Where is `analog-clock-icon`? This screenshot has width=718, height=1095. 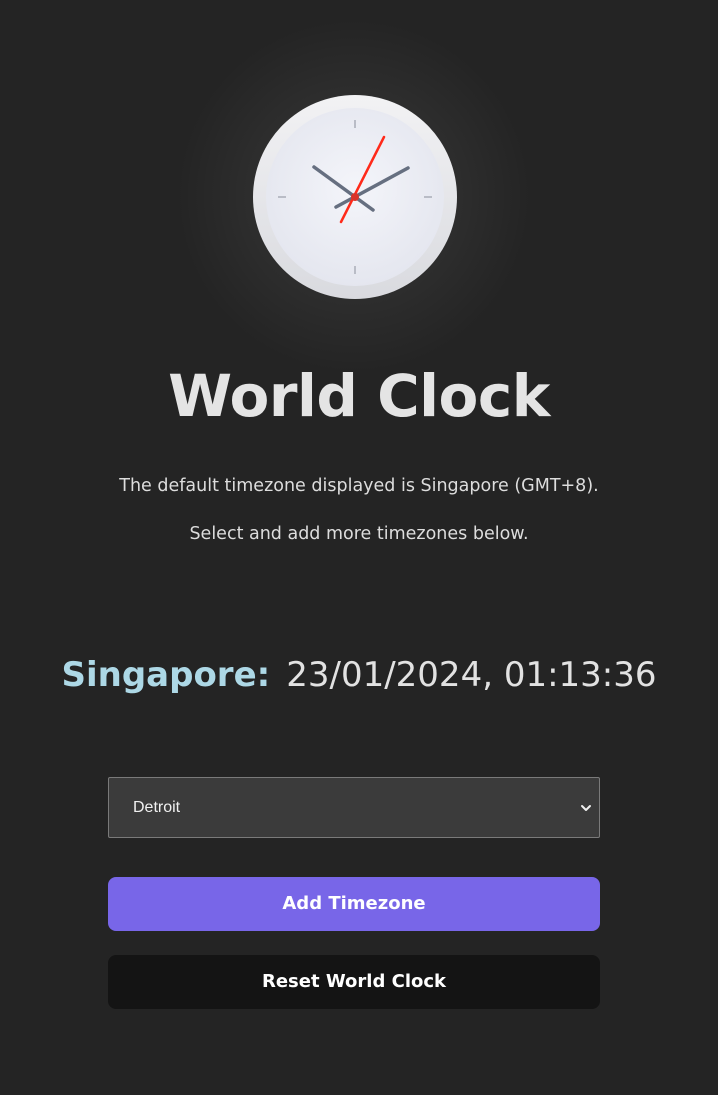 analog-clock-icon is located at coordinates (355, 197).